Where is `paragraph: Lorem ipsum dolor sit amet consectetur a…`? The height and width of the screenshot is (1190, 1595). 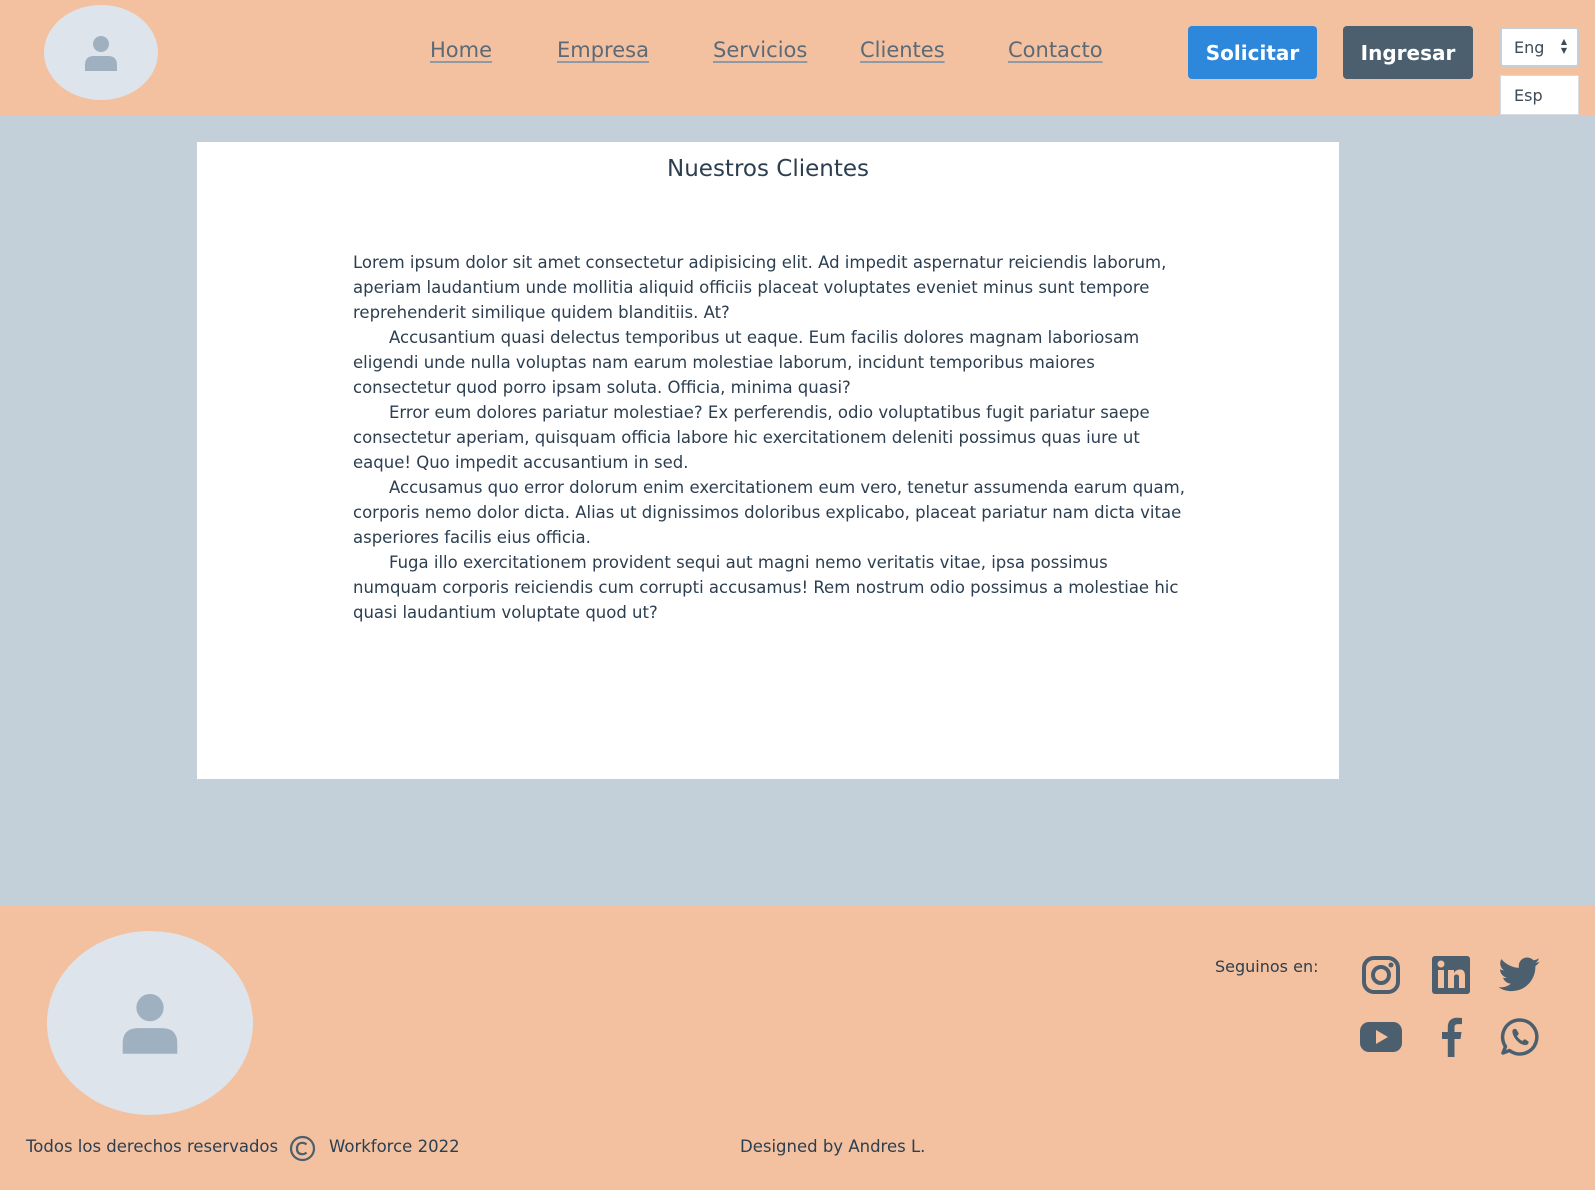
paragraph: Lorem ipsum dolor sit amet consectetur a… is located at coordinates (760, 287).